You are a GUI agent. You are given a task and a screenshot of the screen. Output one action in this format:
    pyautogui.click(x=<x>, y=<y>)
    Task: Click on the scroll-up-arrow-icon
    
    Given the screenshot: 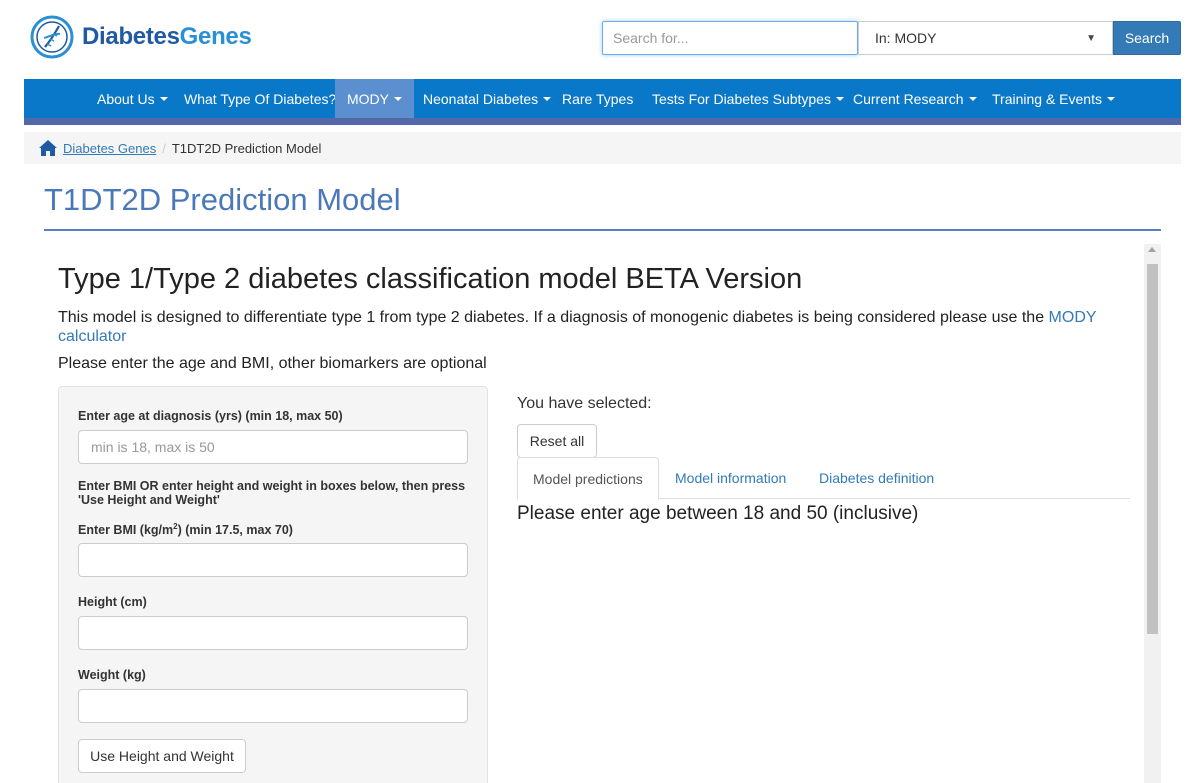 What is the action you would take?
    pyautogui.click(x=1152, y=249)
    